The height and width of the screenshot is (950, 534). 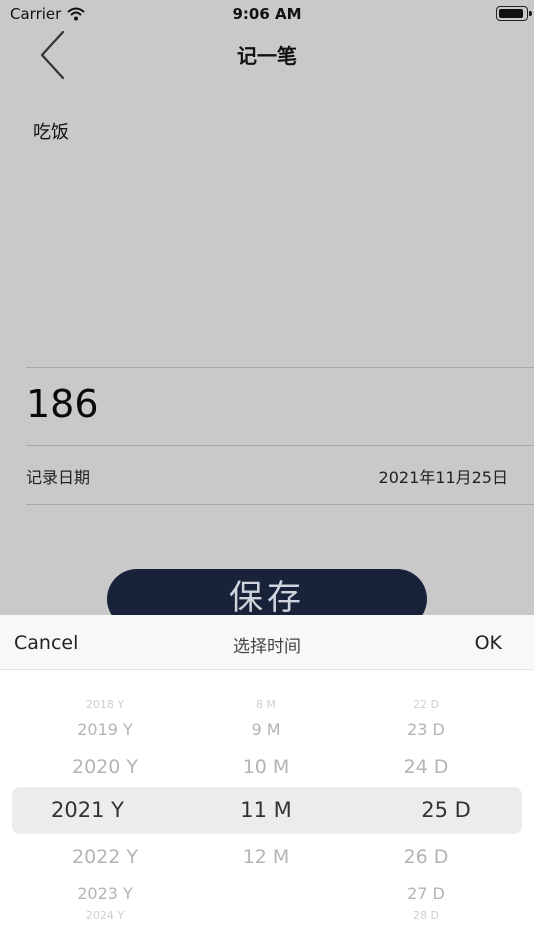 What do you see at coordinates (445, 810) in the screenshot?
I see `day-option: 25 D` at bounding box center [445, 810].